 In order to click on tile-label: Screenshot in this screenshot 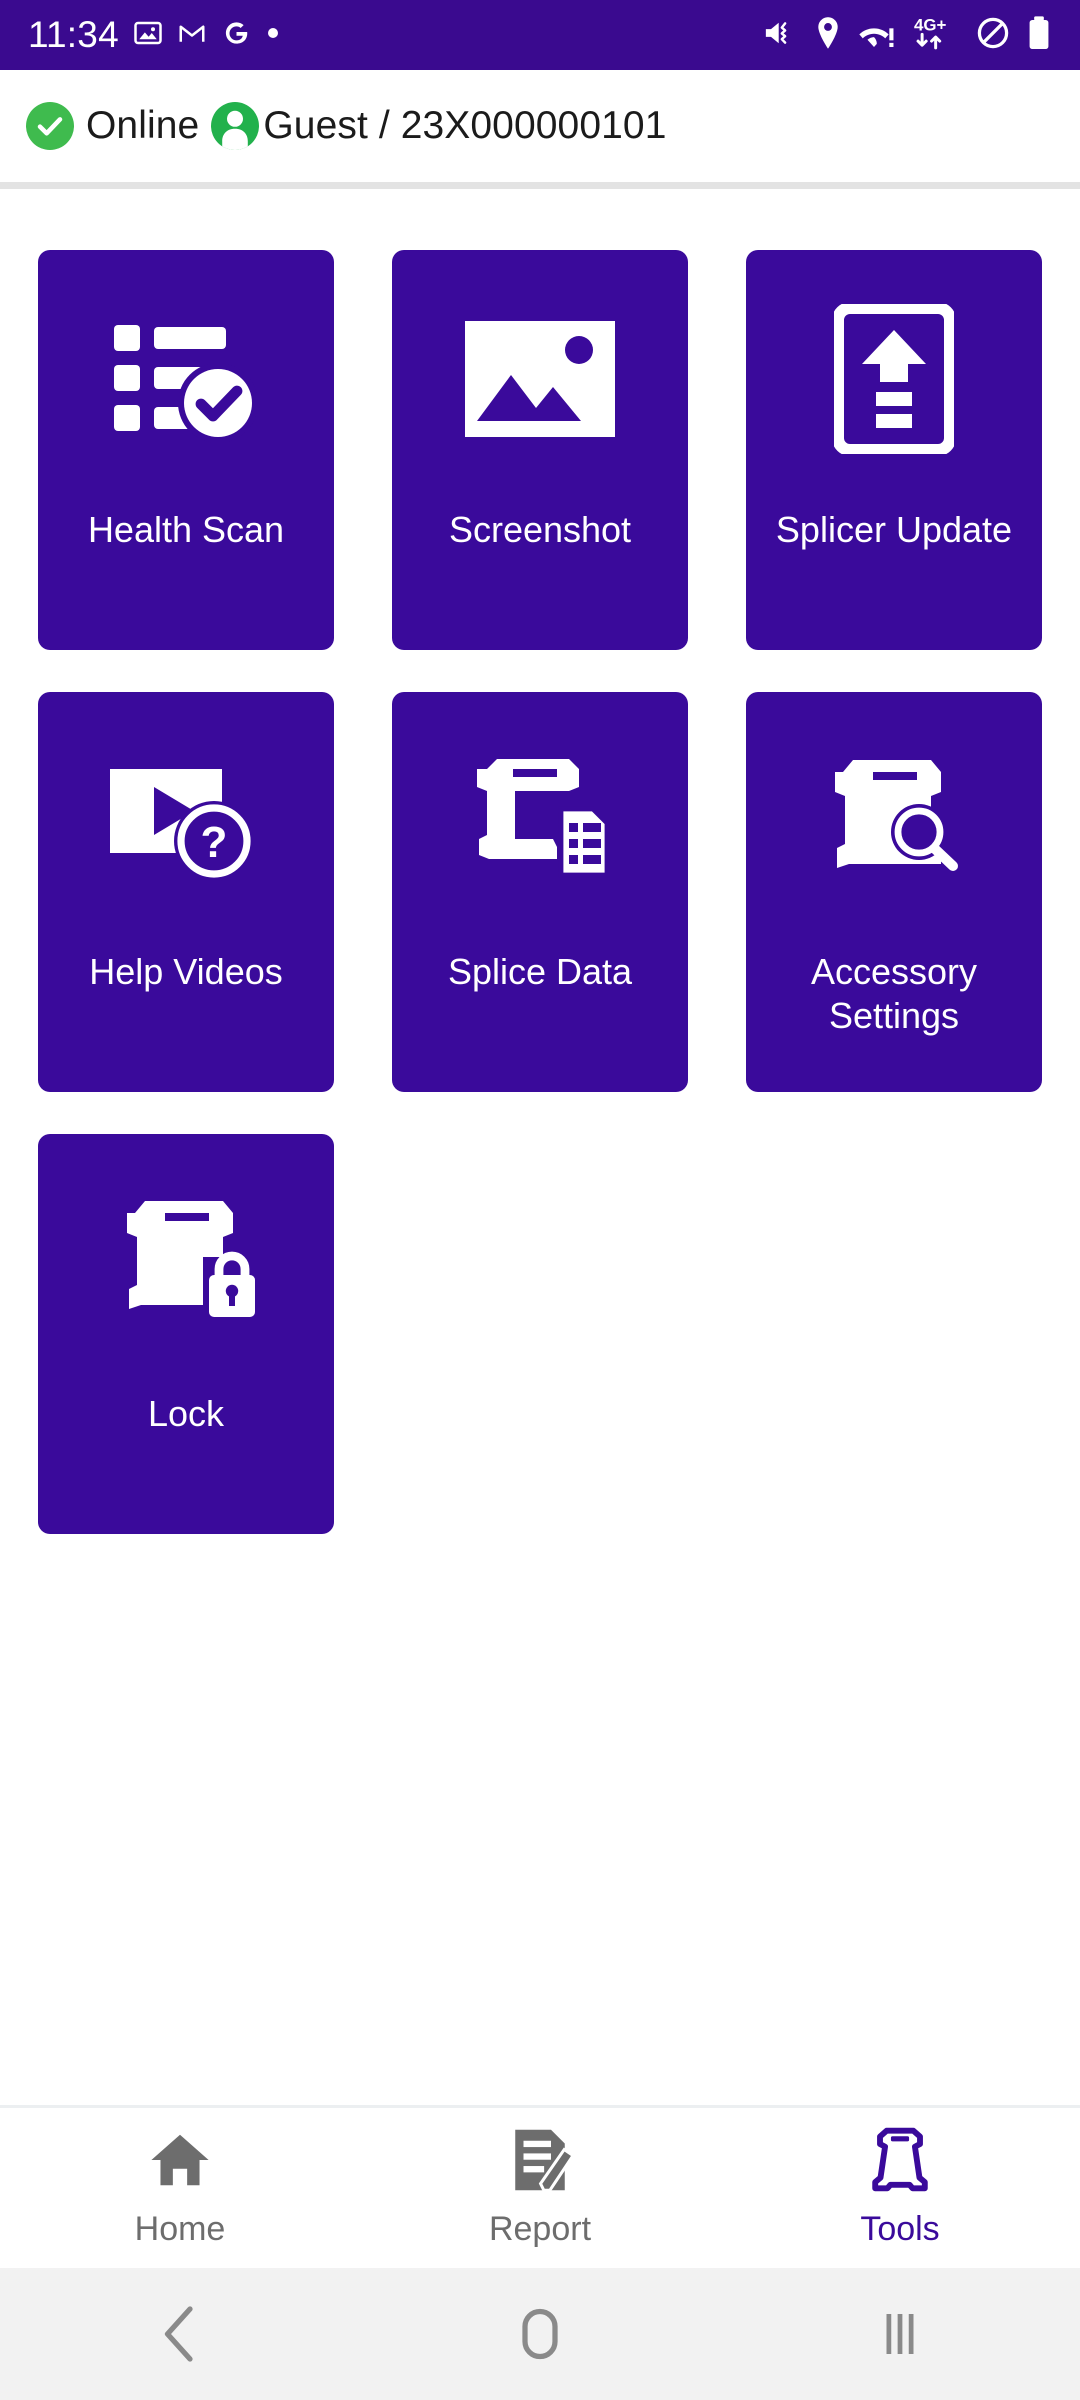, I will do `click(540, 529)`.